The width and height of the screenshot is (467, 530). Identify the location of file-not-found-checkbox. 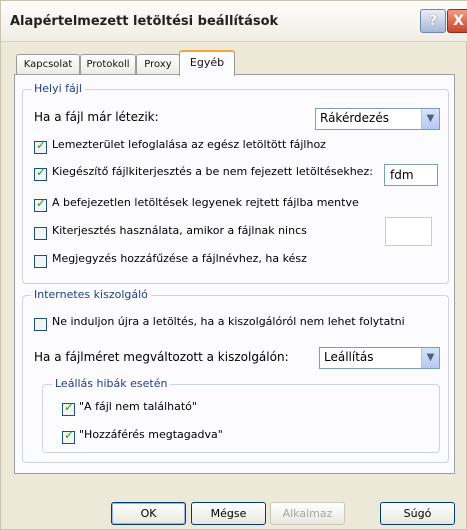
(68, 408).